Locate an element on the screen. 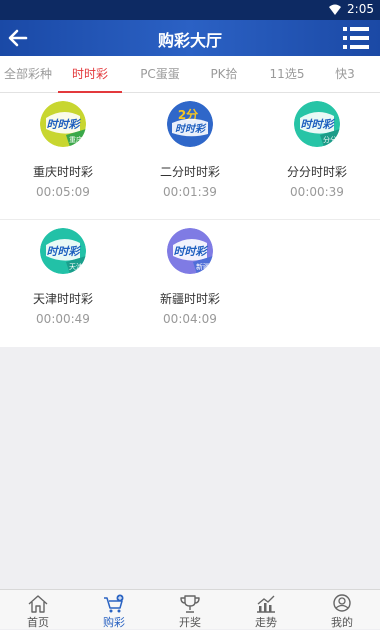 The width and height of the screenshot is (380, 630). nav-mine: 我的 is located at coordinates (342, 610).